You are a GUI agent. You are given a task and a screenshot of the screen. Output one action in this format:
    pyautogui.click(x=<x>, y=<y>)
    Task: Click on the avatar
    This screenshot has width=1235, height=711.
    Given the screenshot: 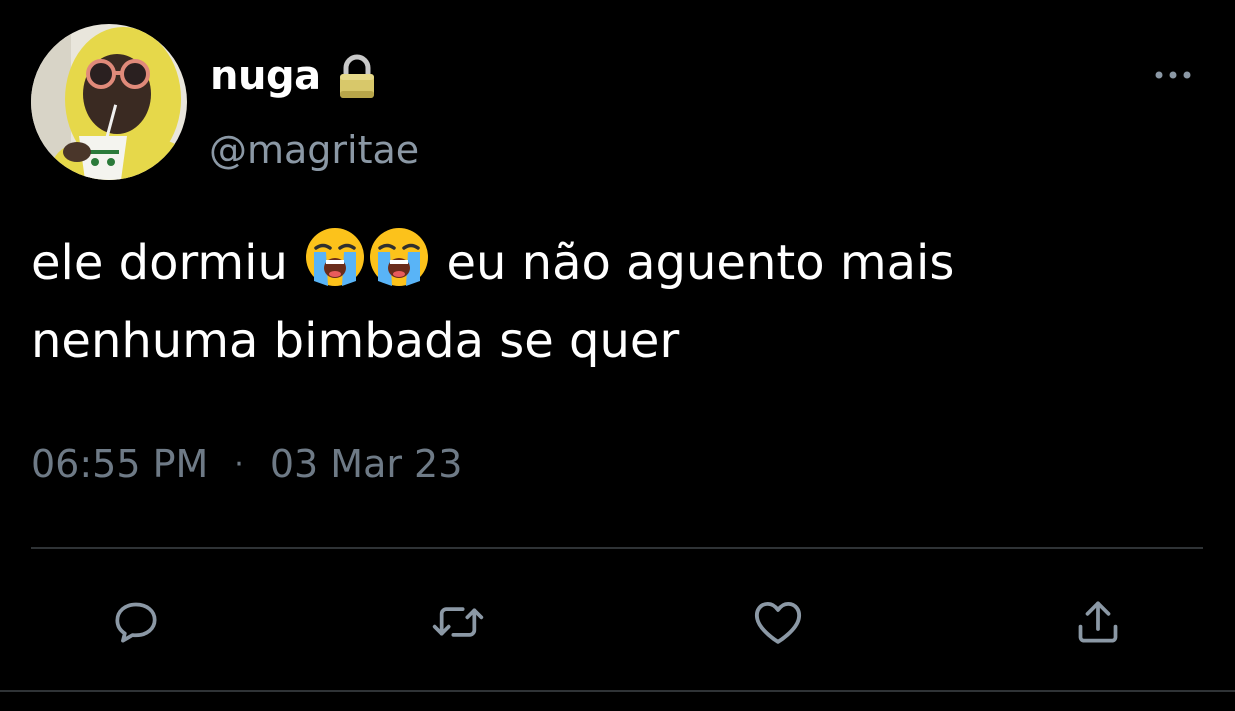 What is the action you would take?
    pyautogui.click(x=109, y=102)
    